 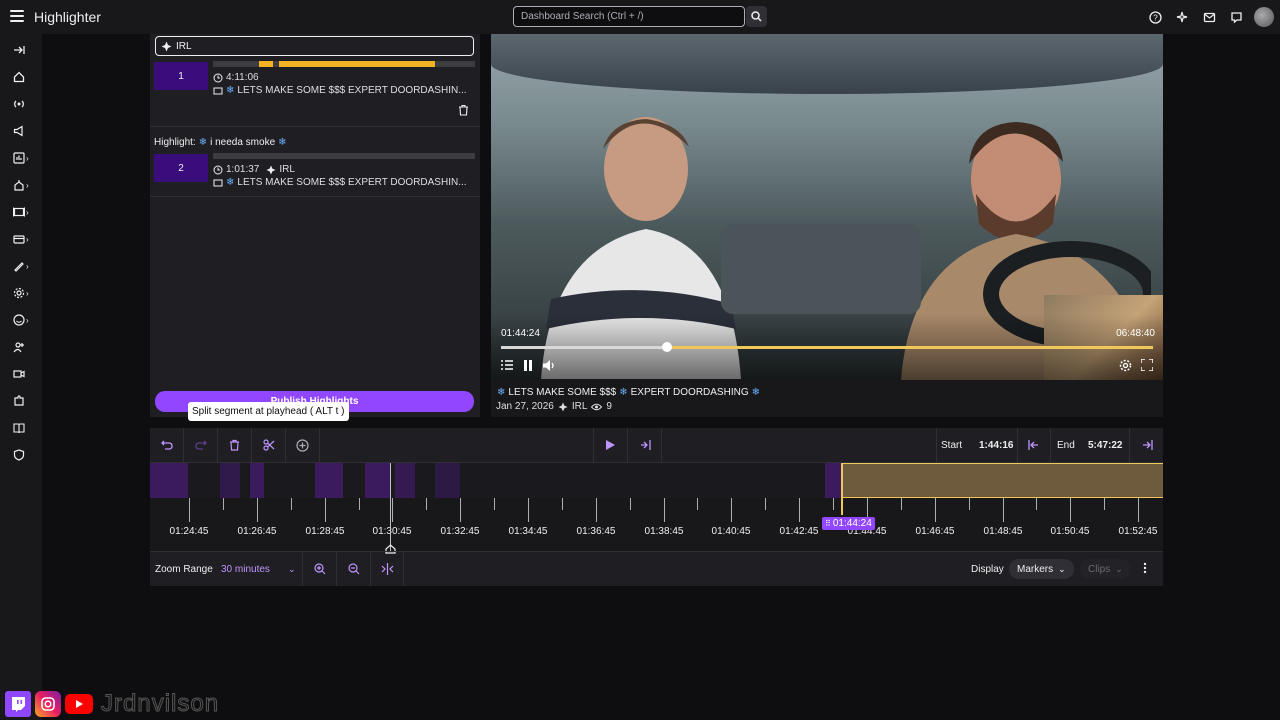 What do you see at coordinates (584, 347) in the screenshot?
I see `seek-played` at bounding box center [584, 347].